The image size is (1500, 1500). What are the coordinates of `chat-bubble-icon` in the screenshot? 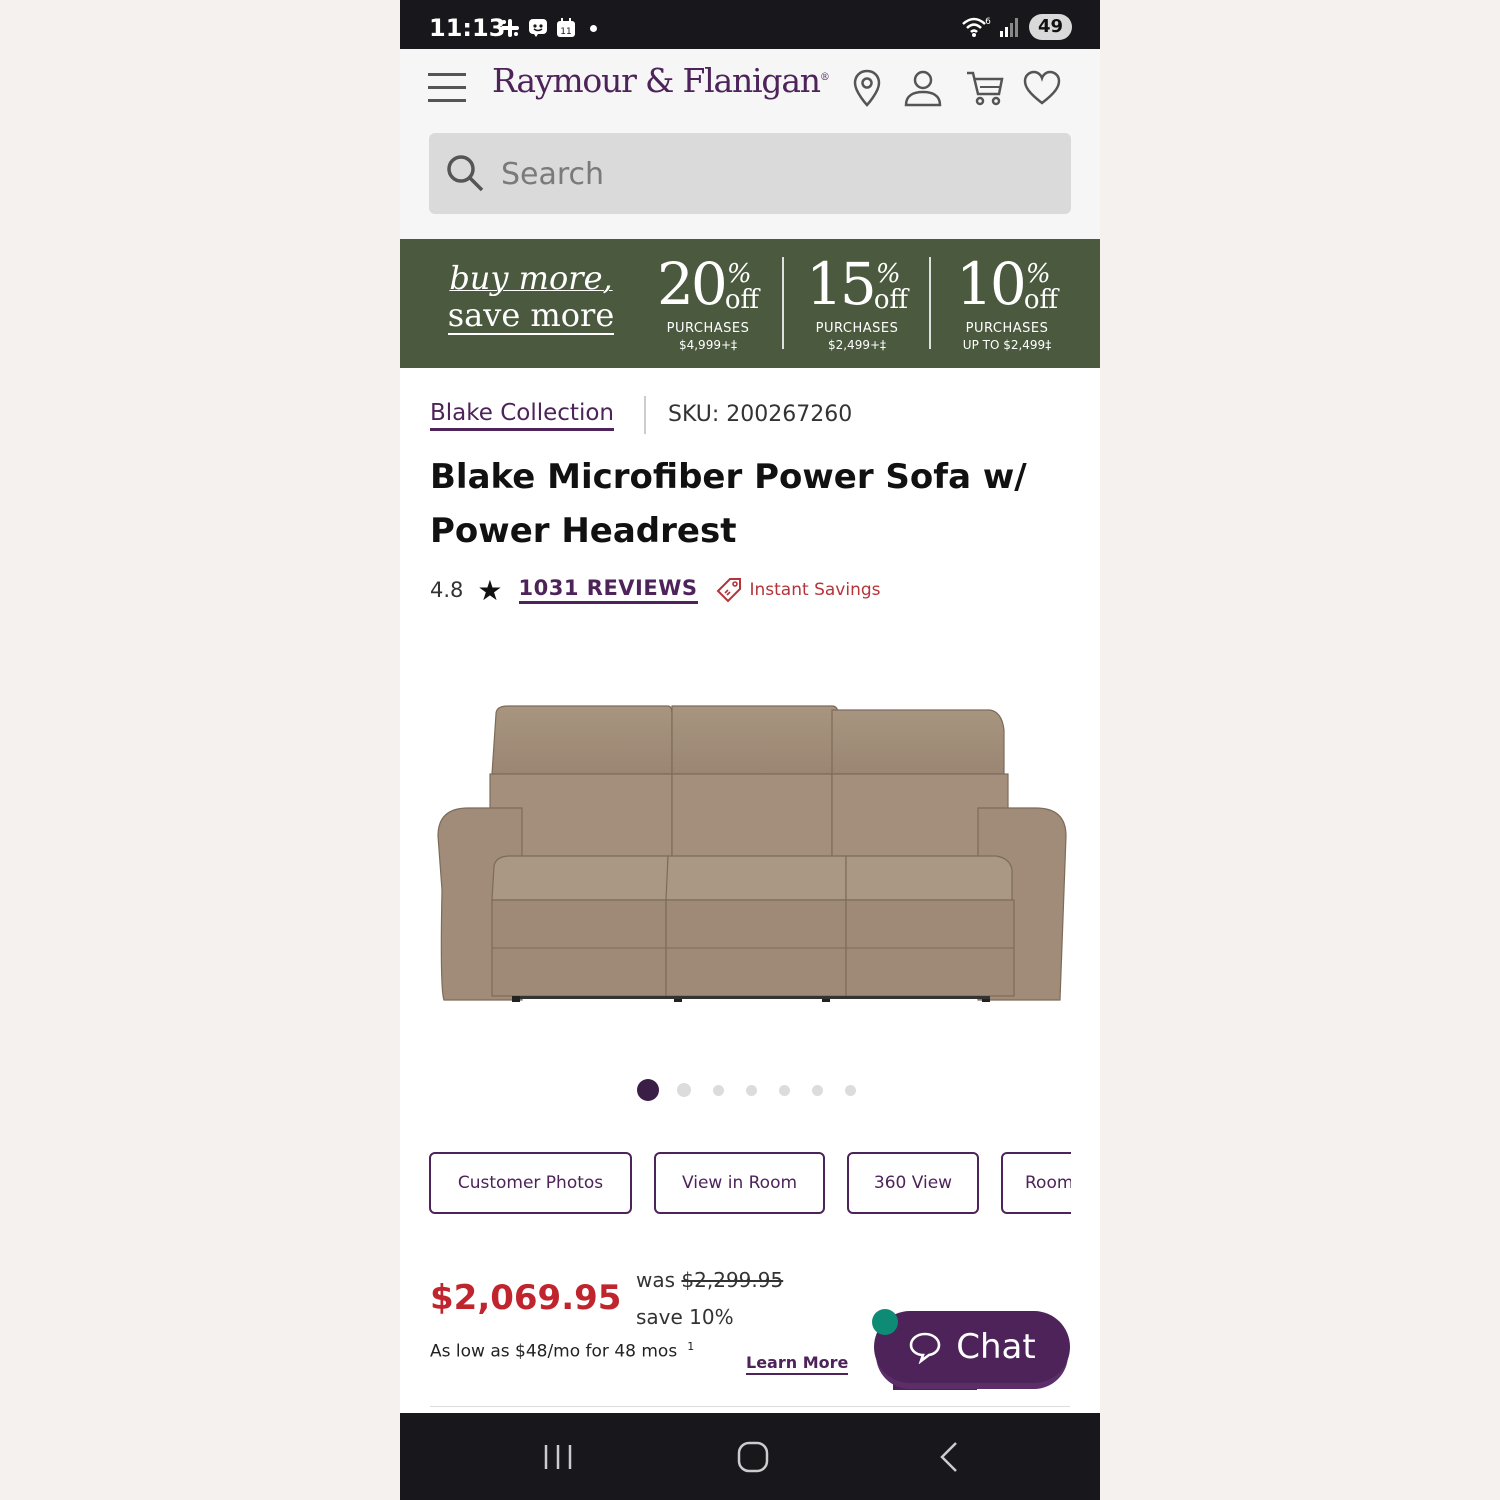 It's located at (925, 1348).